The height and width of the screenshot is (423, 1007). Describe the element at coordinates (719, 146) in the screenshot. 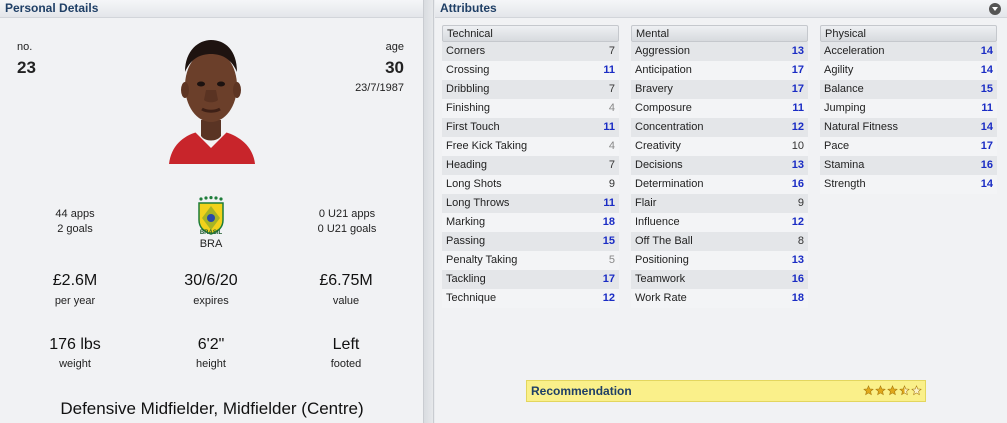

I see `attribute-row: Creativity 10` at that location.